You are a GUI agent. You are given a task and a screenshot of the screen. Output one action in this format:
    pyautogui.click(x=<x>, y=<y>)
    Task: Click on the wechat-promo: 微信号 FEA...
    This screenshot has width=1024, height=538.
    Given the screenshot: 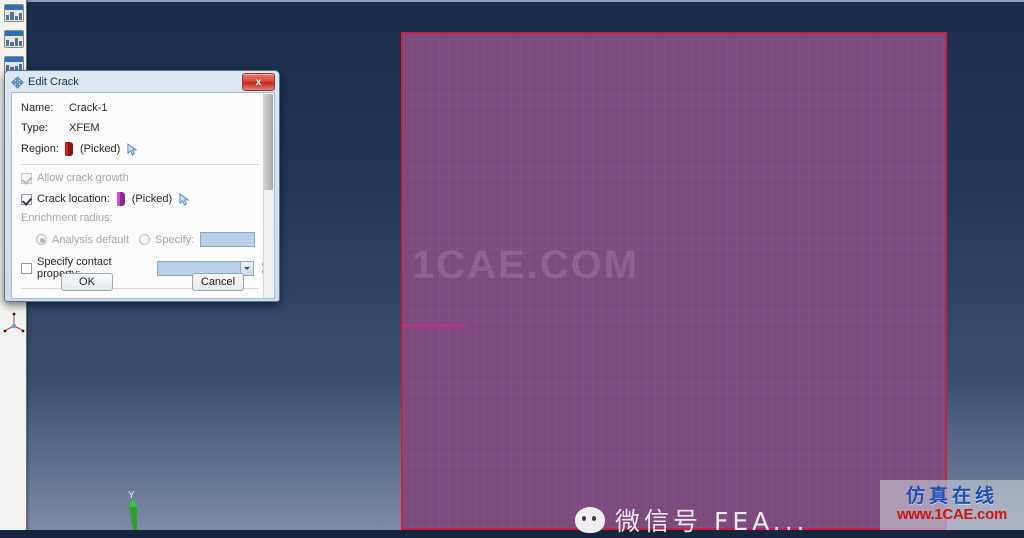 What is the action you would take?
    pyautogui.click(x=692, y=521)
    